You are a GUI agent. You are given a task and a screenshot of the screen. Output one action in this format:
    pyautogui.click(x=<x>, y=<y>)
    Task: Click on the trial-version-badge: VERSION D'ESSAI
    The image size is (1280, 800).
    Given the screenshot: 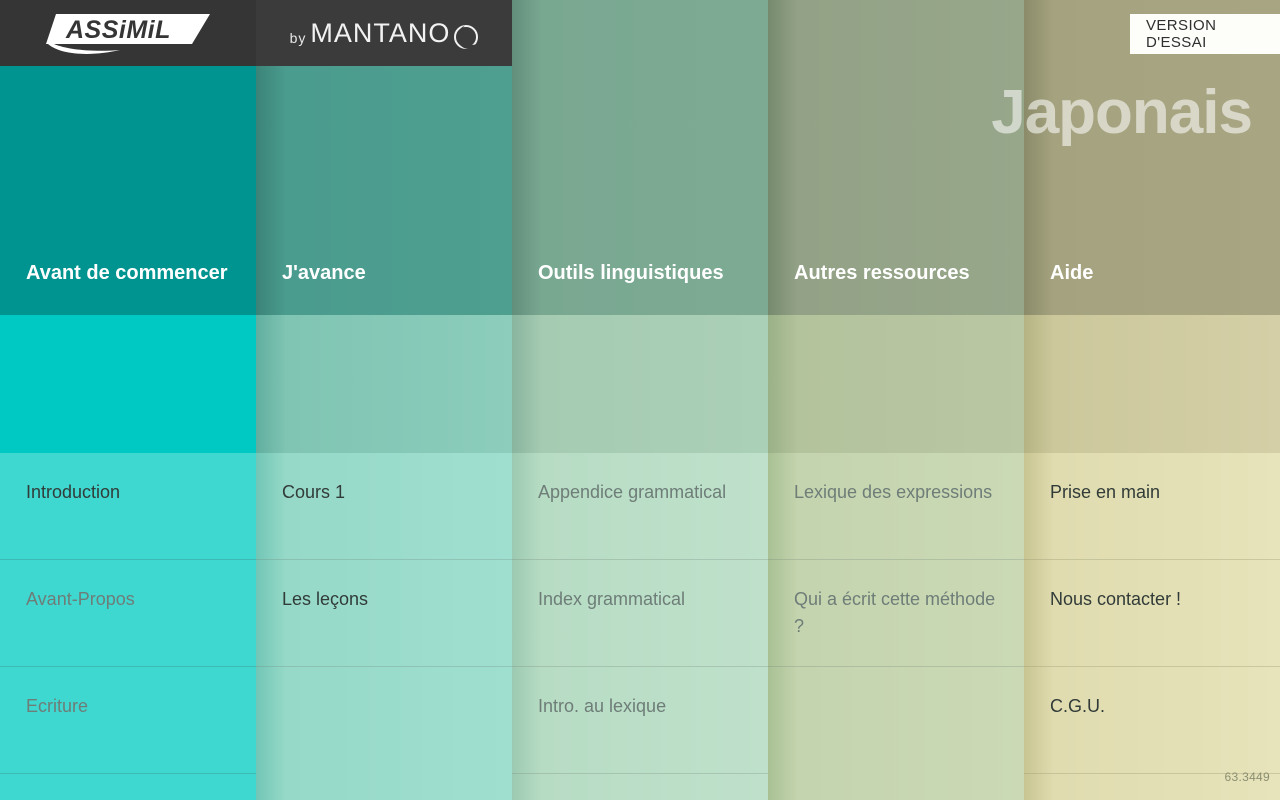 What is the action you would take?
    pyautogui.click(x=1205, y=34)
    